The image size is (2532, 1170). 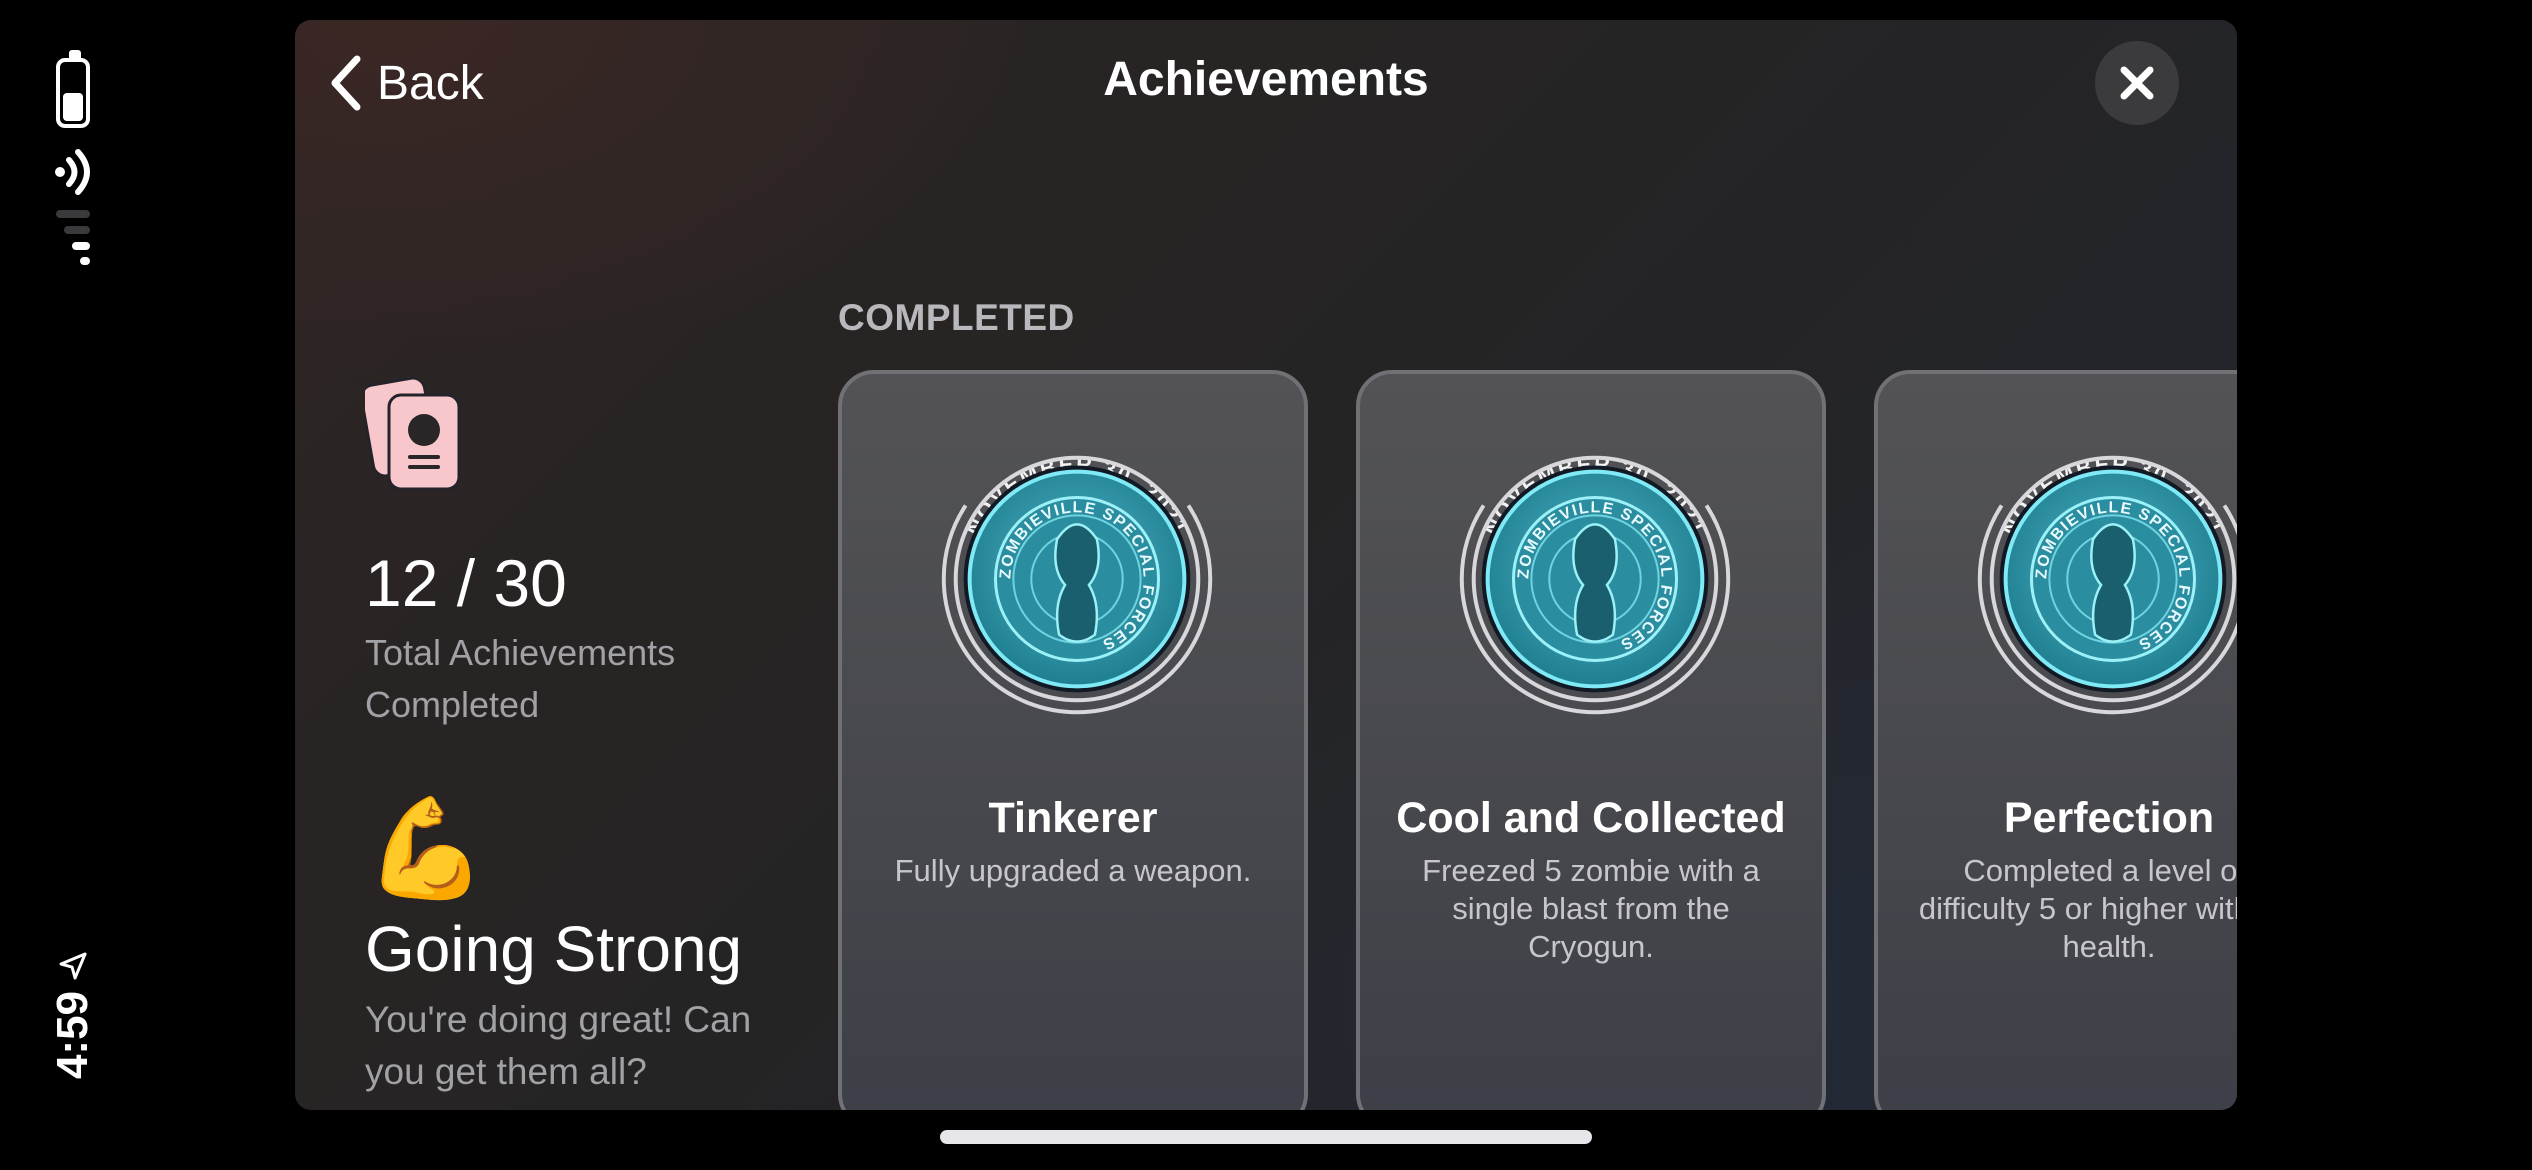 What do you see at coordinates (73, 89) in the screenshot?
I see `battery-icon` at bounding box center [73, 89].